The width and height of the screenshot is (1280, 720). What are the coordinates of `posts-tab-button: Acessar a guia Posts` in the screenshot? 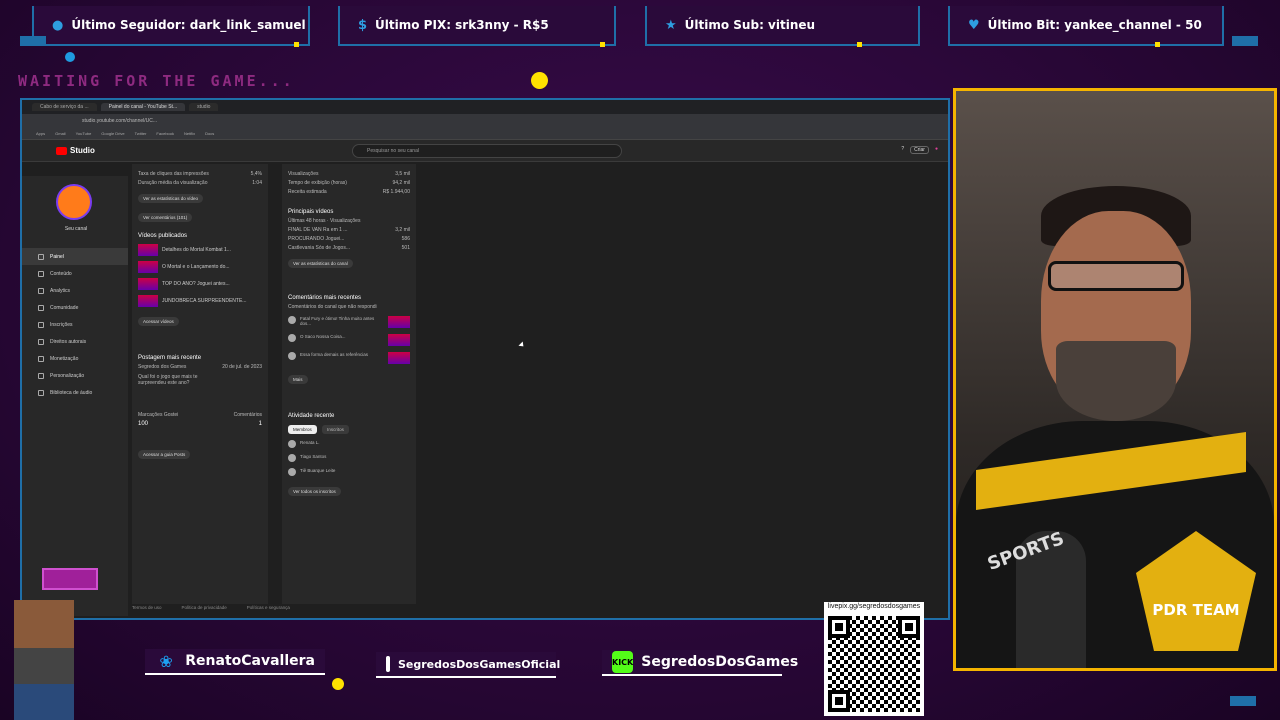 It's located at (164, 454).